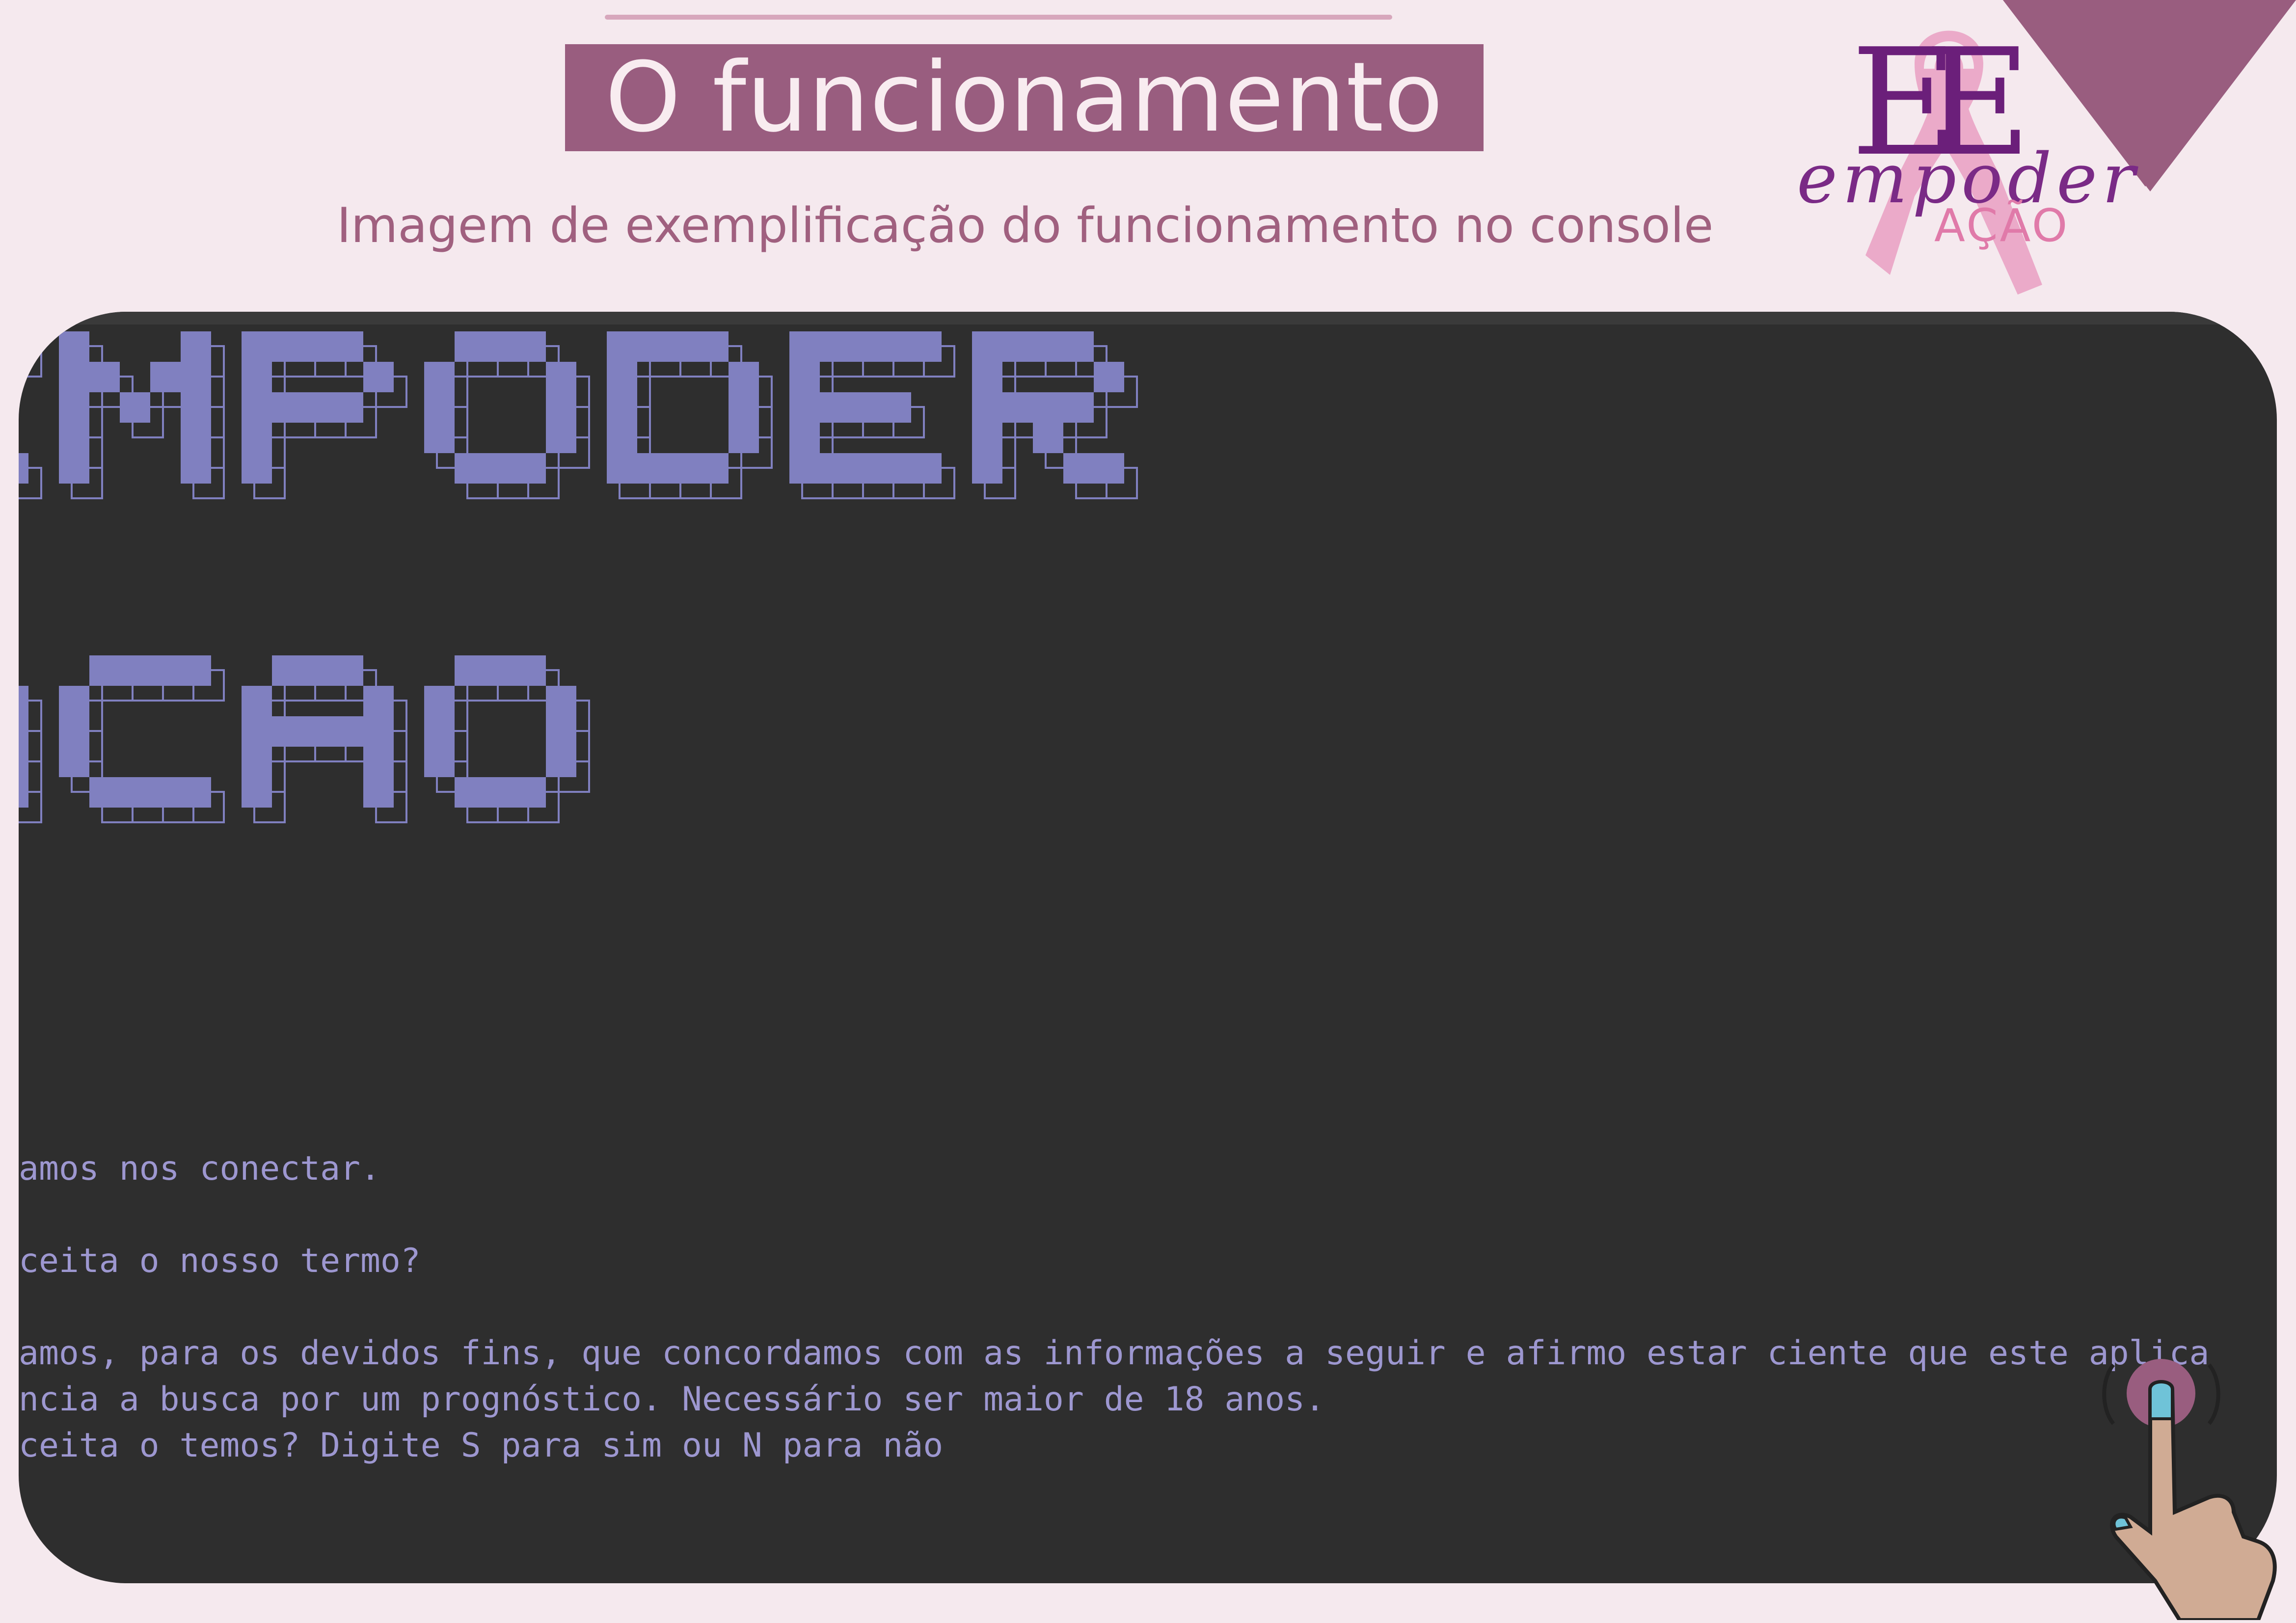 The height and width of the screenshot is (1623, 2296). What do you see at coordinates (2002, 225) in the screenshot?
I see `logo-suffix: AÇÃO` at bounding box center [2002, 225].